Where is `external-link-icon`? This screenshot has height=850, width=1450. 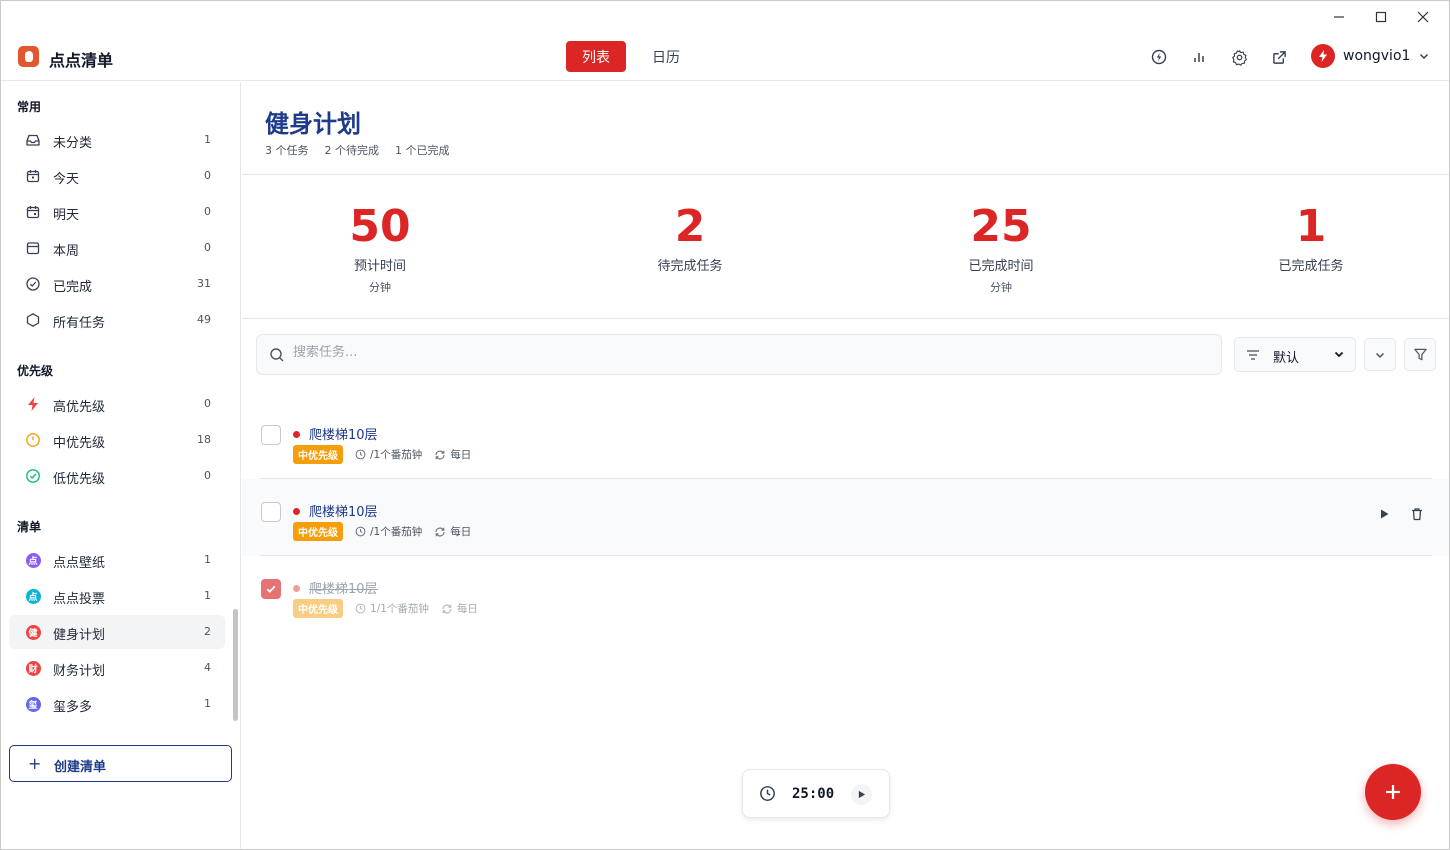
external-link-icon is located at coordinates (1279, 57).